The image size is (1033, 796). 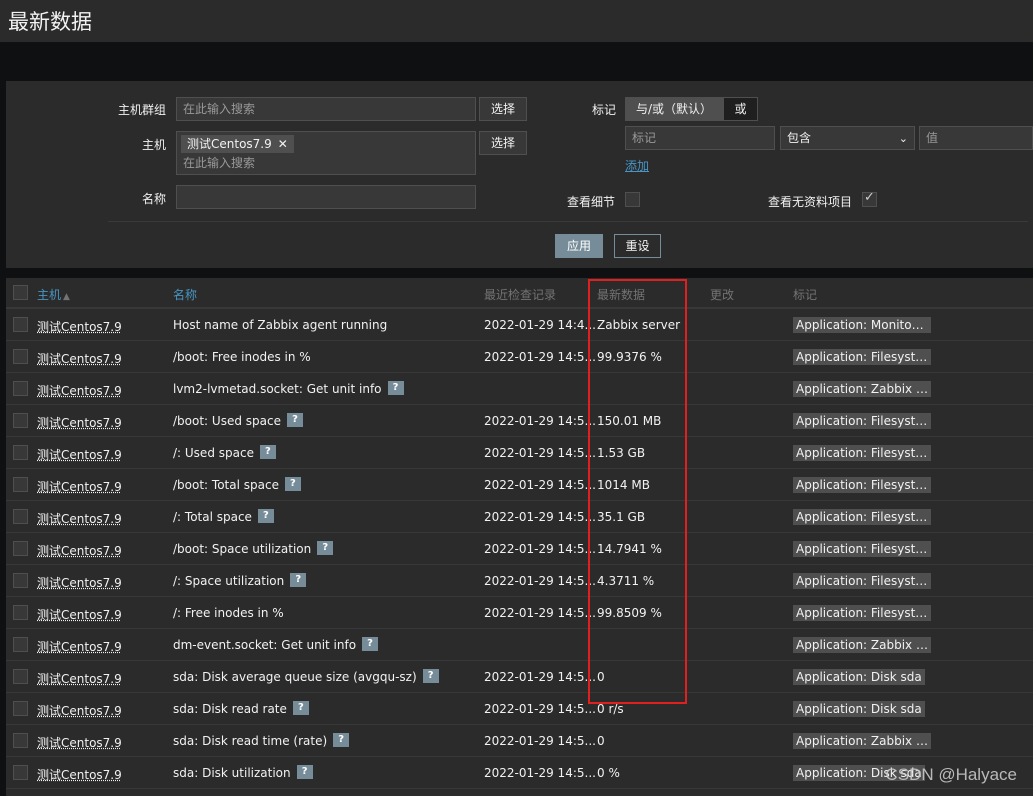 I want to click on column-host: 主机 ▲, so click(x=53, y=294).